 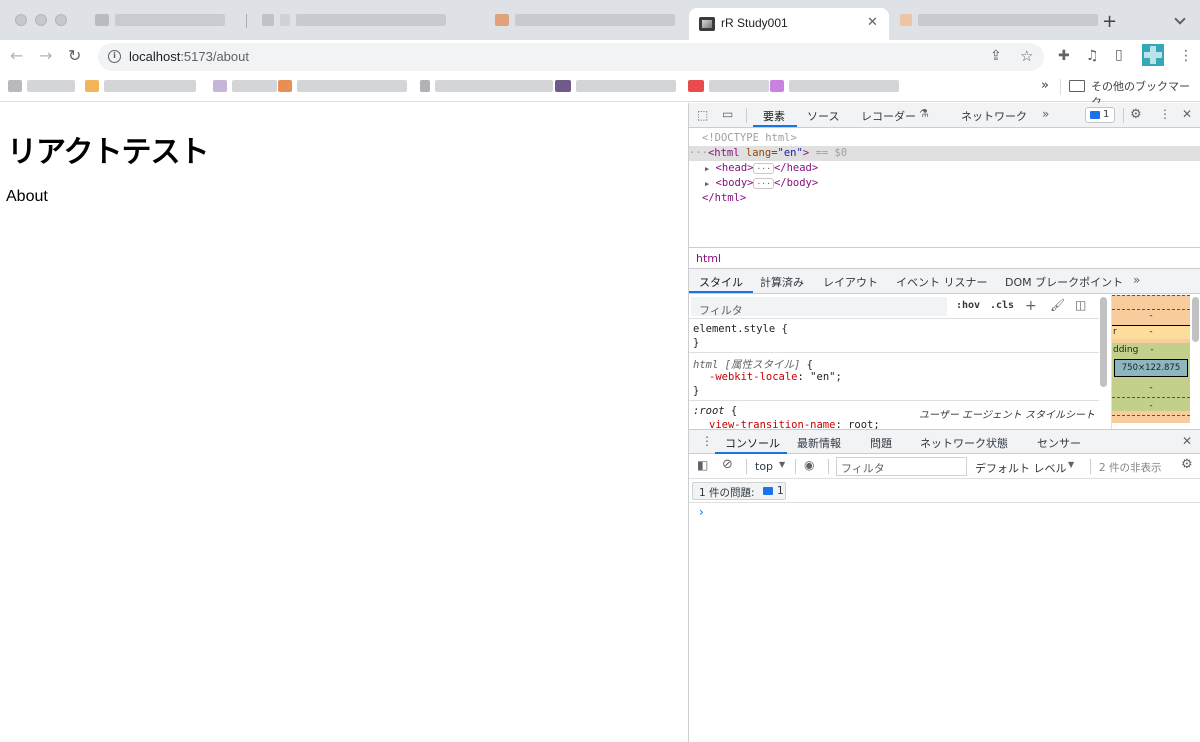 I want to click on log-level-select: デフォルト レベル, so click(x=1021, y=468).